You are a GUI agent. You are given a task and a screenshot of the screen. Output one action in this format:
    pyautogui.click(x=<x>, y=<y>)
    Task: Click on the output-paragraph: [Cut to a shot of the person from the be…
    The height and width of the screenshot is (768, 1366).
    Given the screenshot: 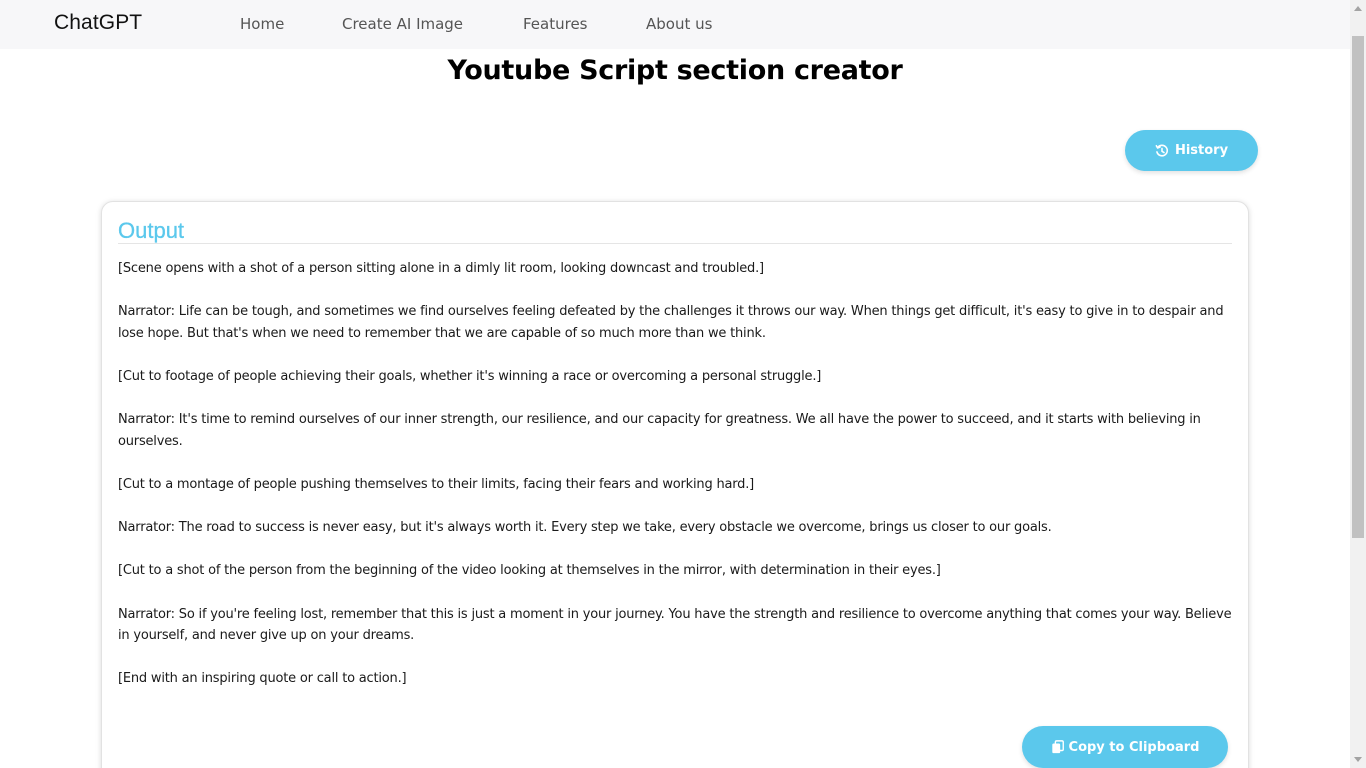 What is the action you would take?
    pyautogui.click(x=529, y=571)
    